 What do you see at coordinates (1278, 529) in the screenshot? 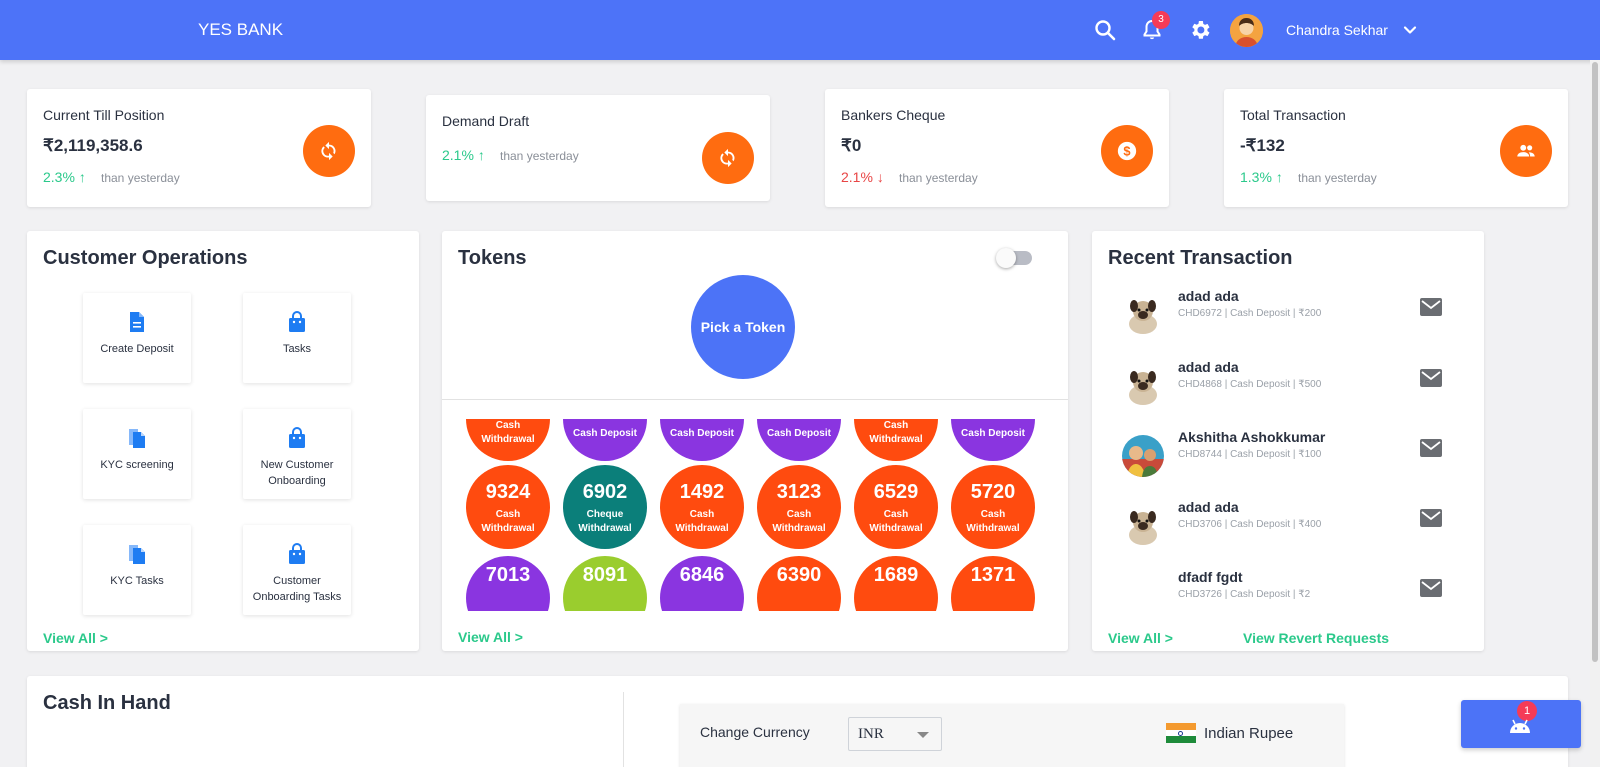
I see `transaction-row: adad ada CHD3706 | Cash Deposit | ₹400` at bounding box center [1278, 529].